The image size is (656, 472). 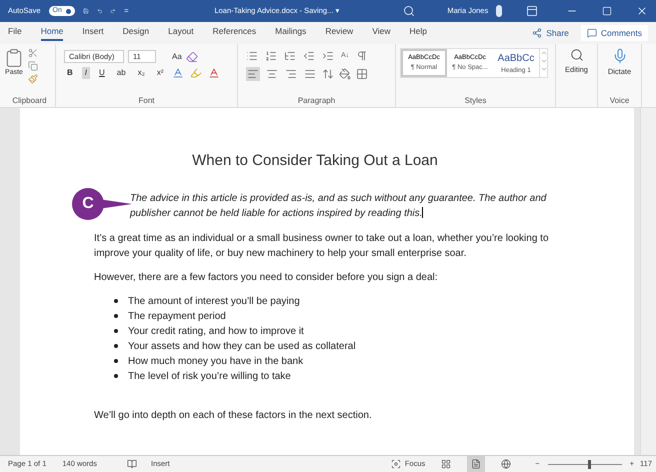 What do you see at coordinates (290, 56) in the screenshot?
I see `multilevel-list-icon` at bounding box center [290, 56].